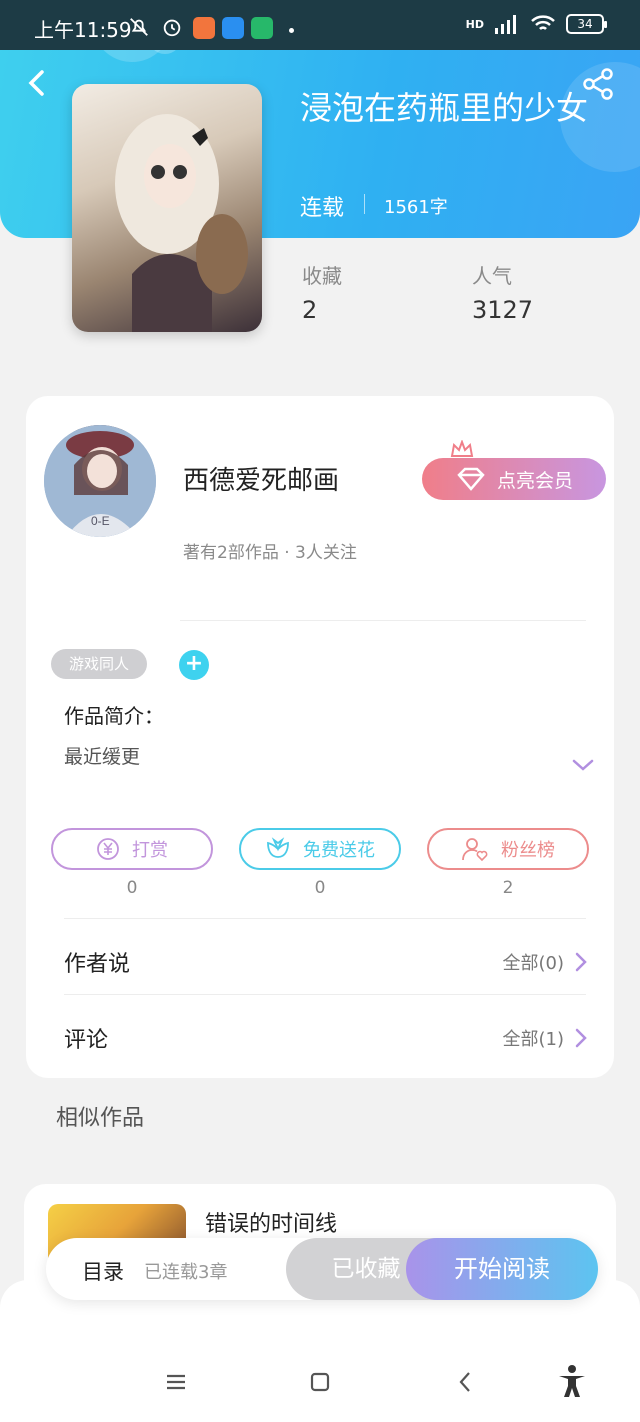  I want to click on diamond-icon, so click(471, 479).